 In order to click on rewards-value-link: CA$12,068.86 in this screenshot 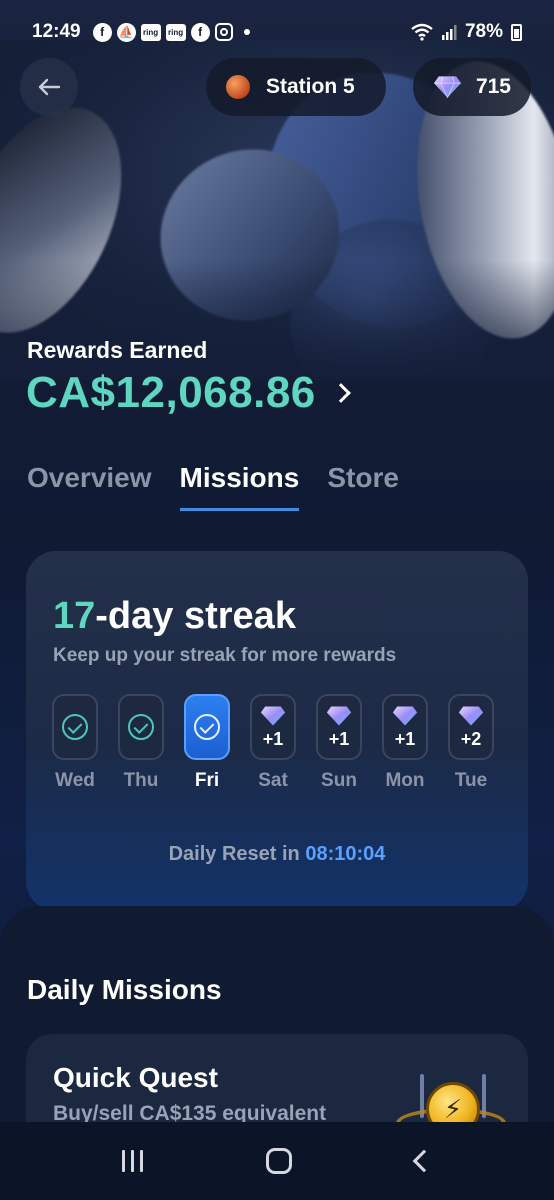, I will do `click(188, 393)`.